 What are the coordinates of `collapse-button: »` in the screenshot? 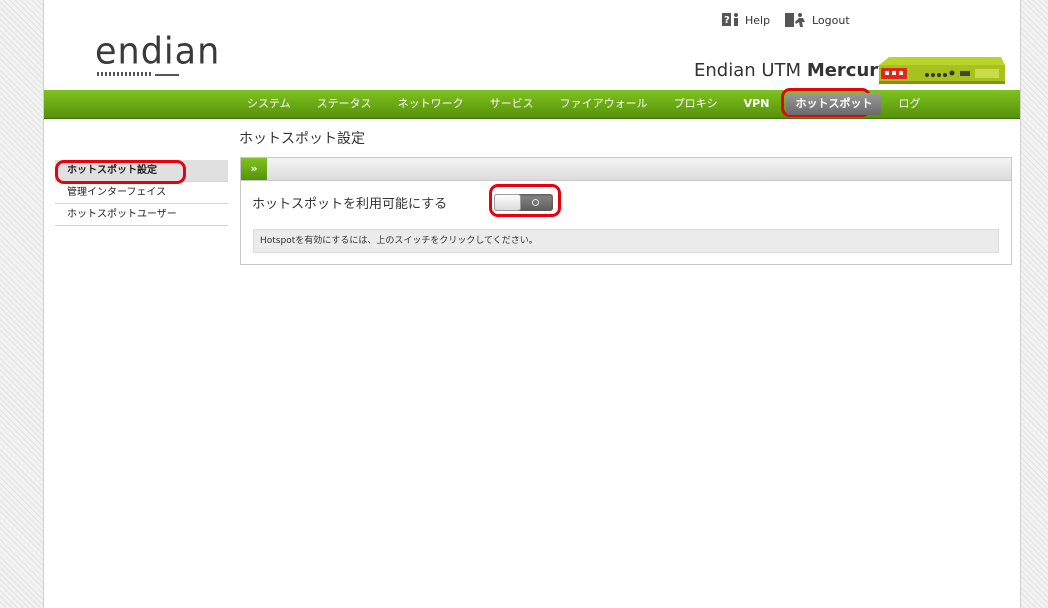 It's located at (254, 169).